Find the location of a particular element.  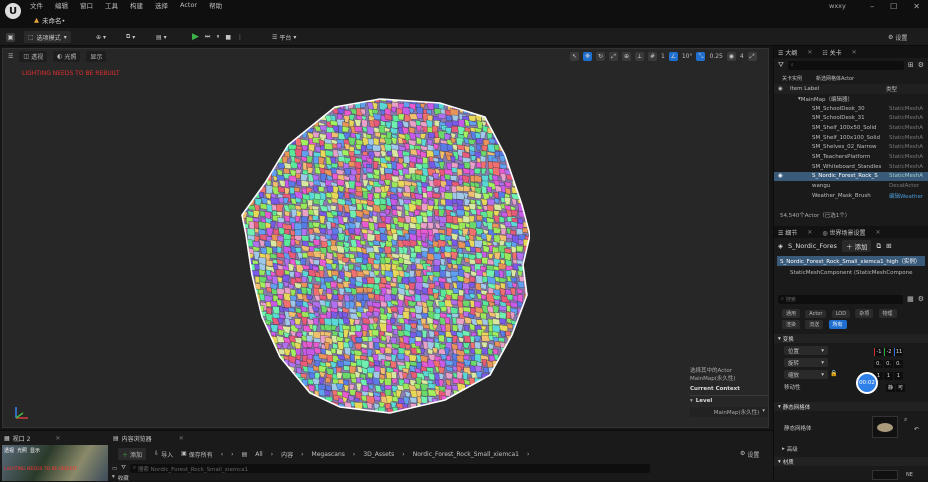

move-tool-icon: ✥ is located at coordinates (587, 56).